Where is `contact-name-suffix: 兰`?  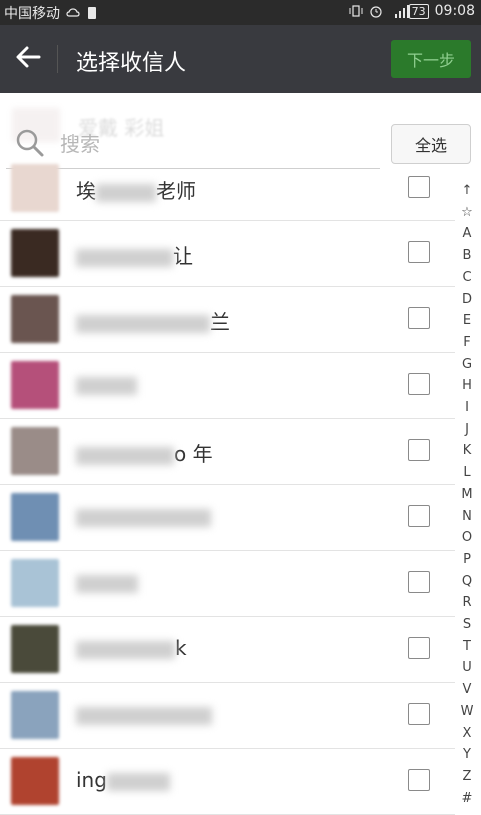
contact-name-suffix: 兰 is located at coordinates (220, 322).